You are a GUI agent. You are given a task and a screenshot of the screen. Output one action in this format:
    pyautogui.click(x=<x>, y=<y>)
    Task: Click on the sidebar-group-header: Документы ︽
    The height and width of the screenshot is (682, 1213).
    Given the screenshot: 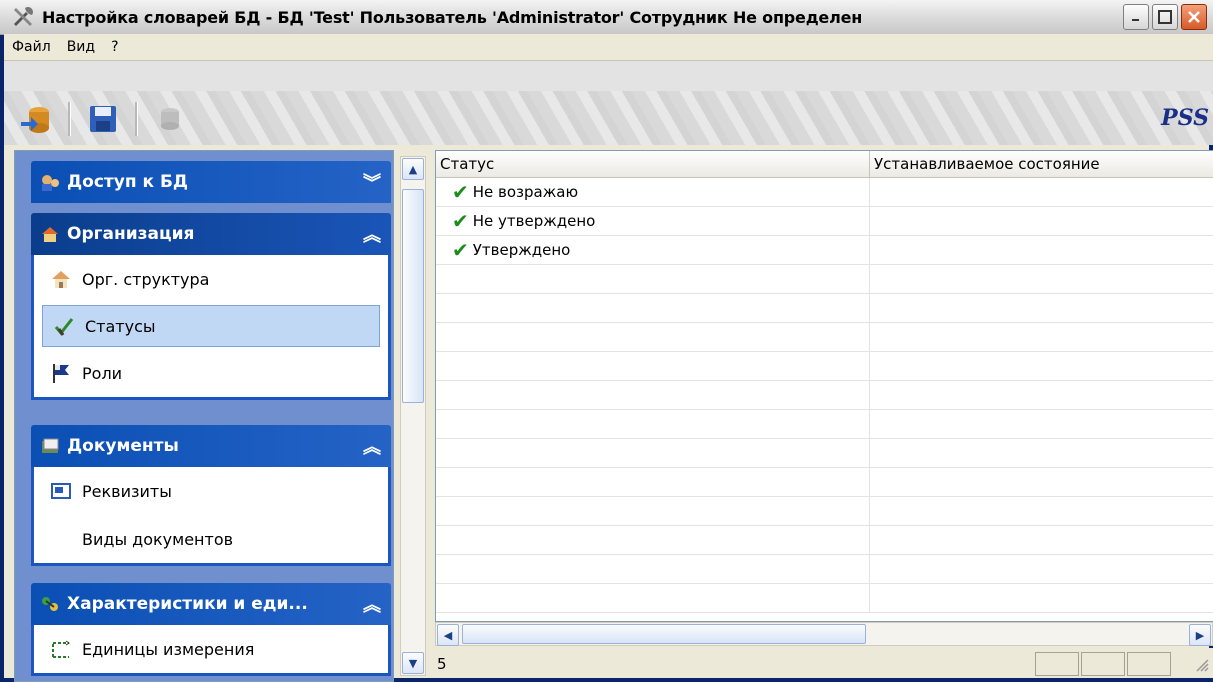 What is the action you would take?
    pyautogui.click(x=211, y=446)
    